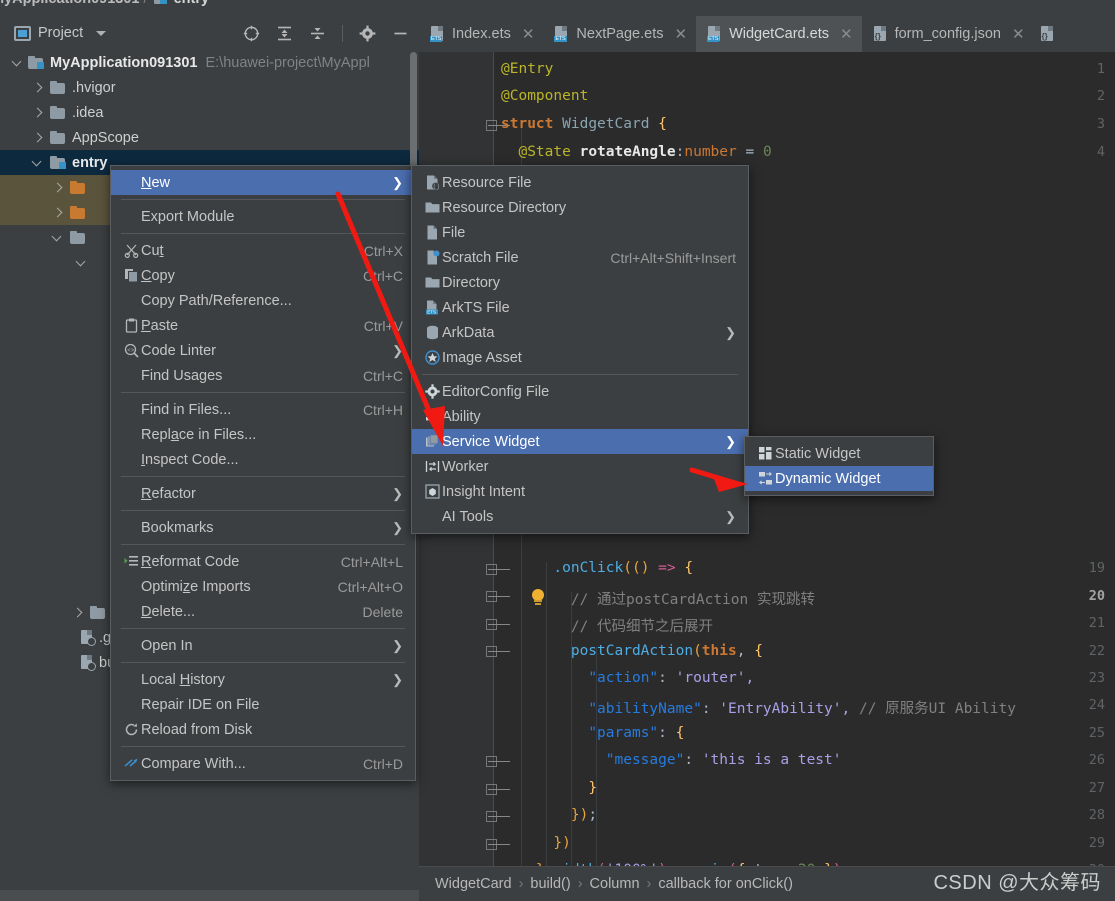  I want to click on submenu-item-resource-directory: Resource Directory, so click(580, 207).